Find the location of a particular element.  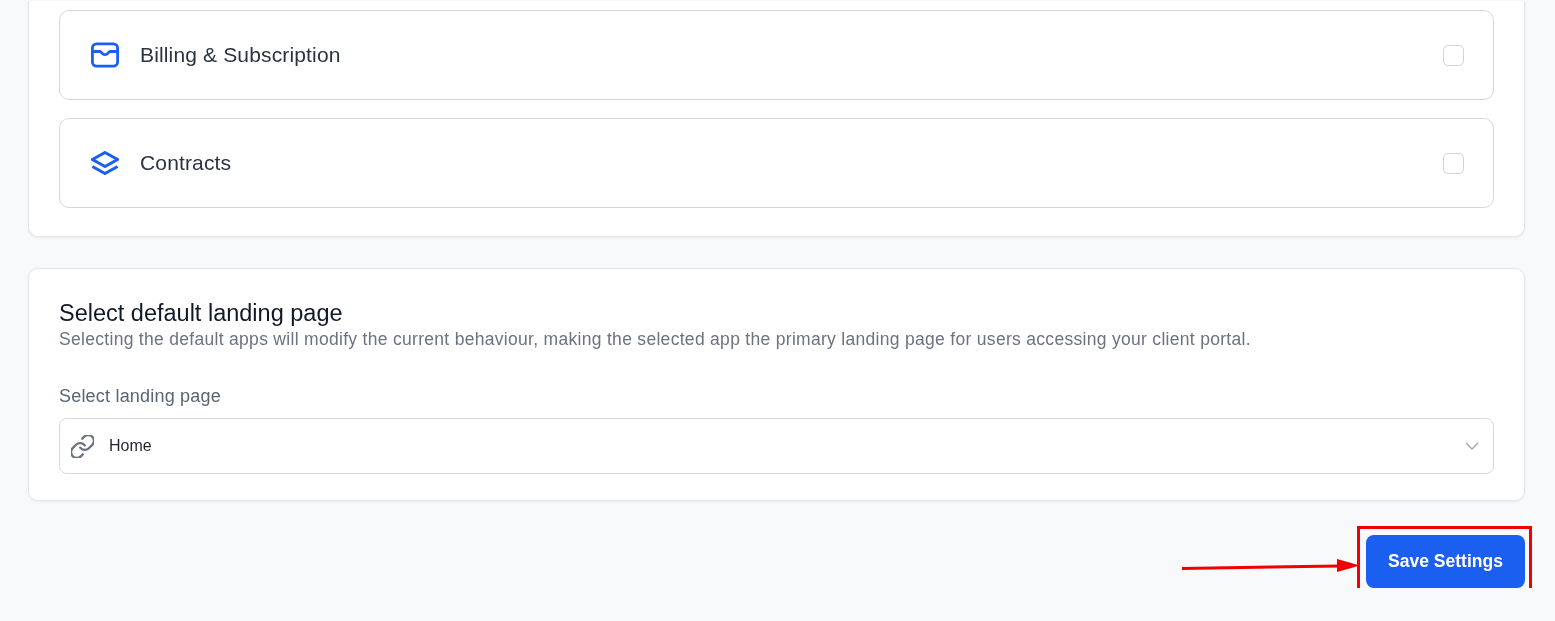

app-option-card: Billing & Subscription is located at coordinates (776, 55).